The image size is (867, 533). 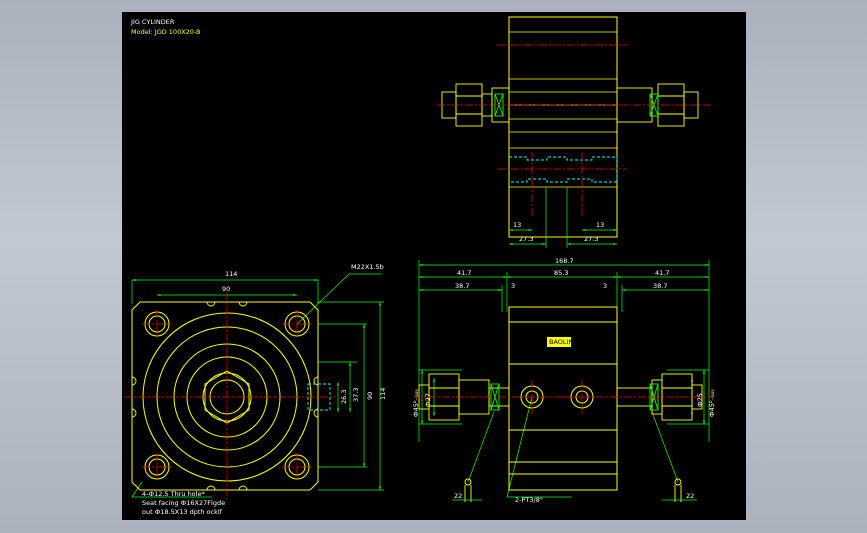 I want to click on top-view-fins, so click(x=563, y=109).